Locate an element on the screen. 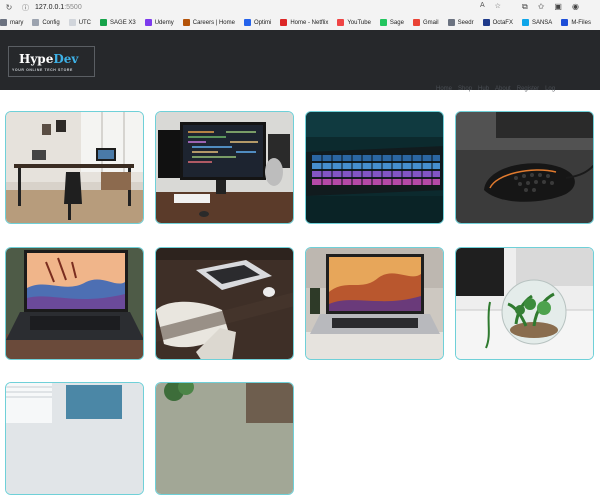  logo: HypeDev YOUR ONLINE TECH STORE is located at coordinates (51, 61).